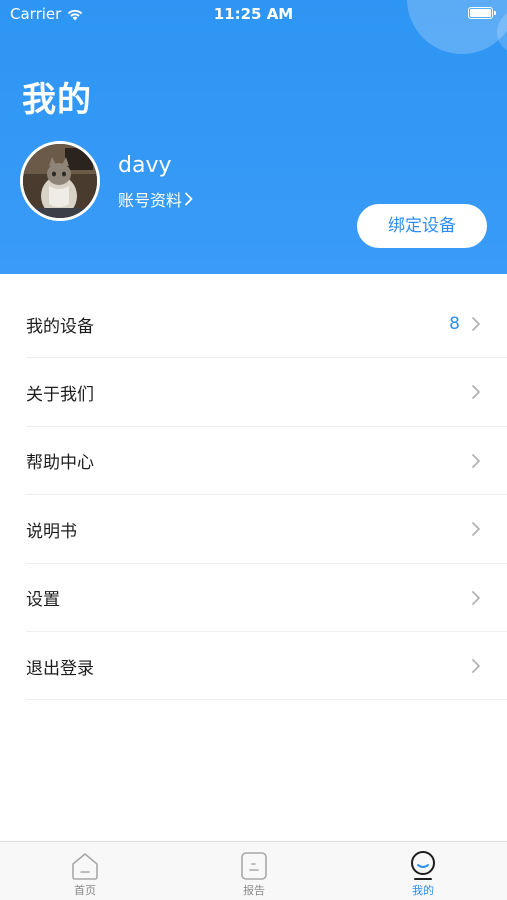 The image size is (507, 900). Describe the element at coordinates (454, 324) in the screenshot. I see `device-count-badge: 8` at that location.